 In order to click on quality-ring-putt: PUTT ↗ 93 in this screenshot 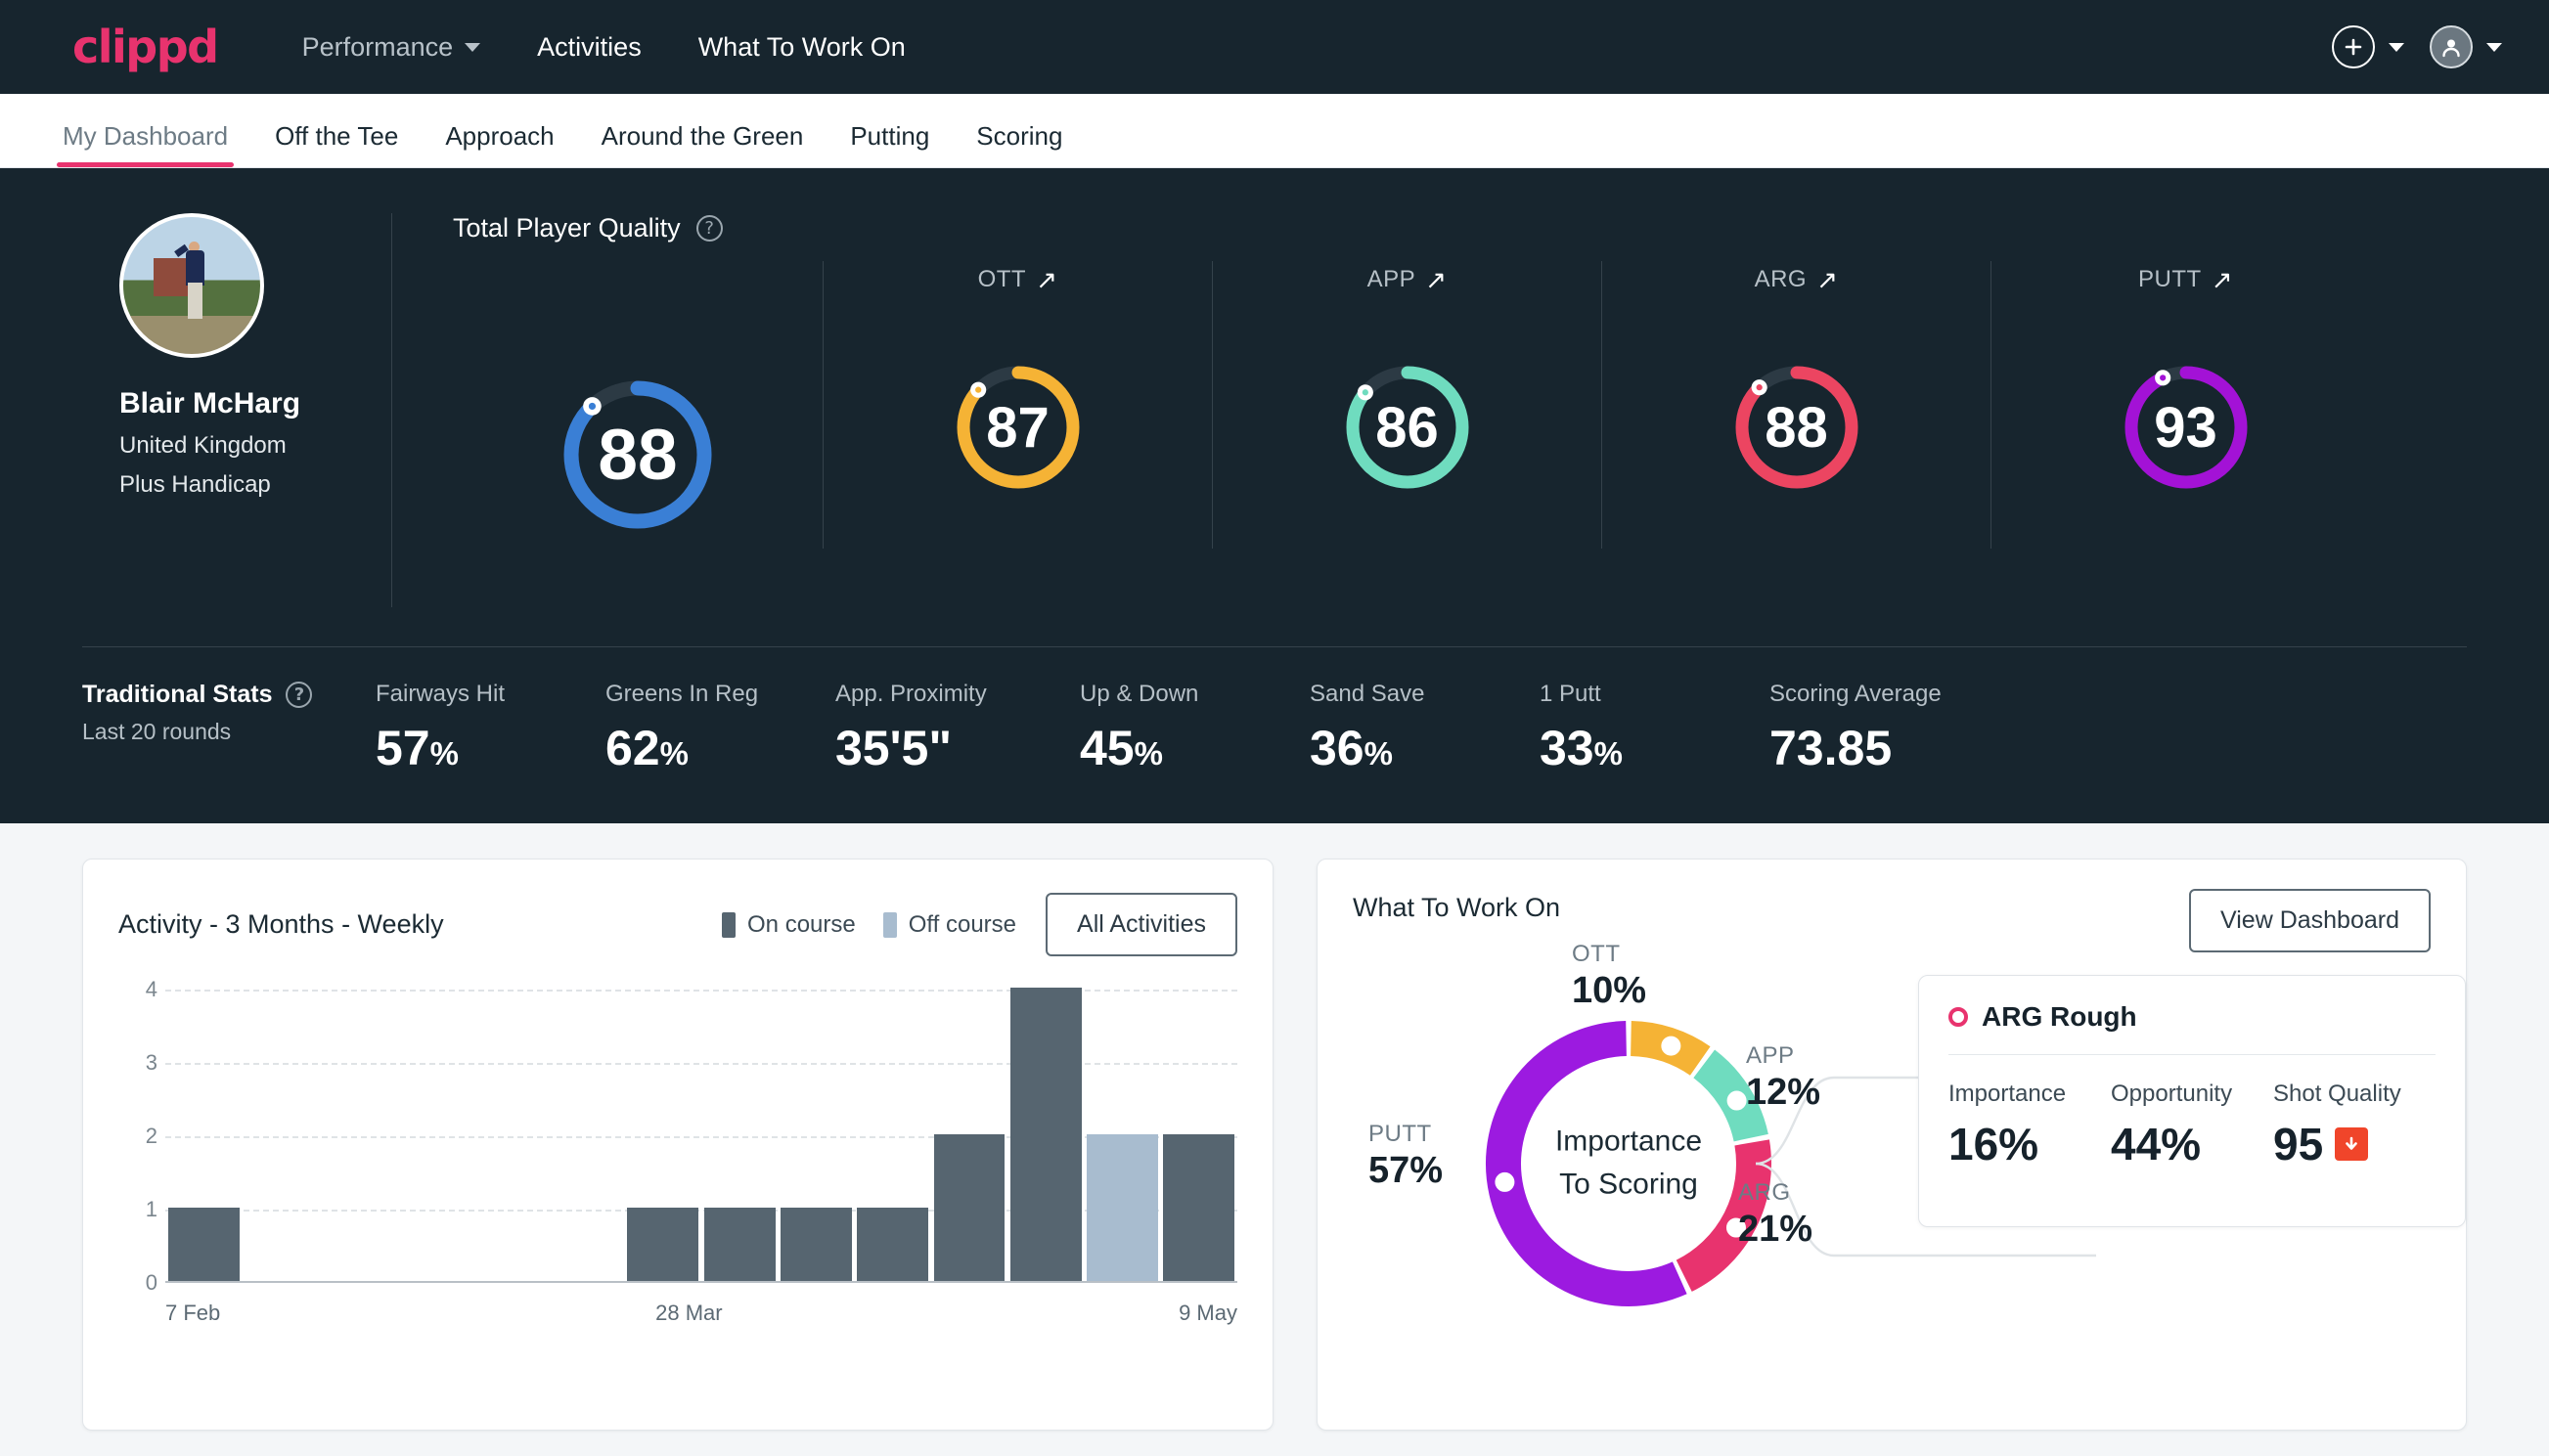, I will do `click(2185, 405)`.